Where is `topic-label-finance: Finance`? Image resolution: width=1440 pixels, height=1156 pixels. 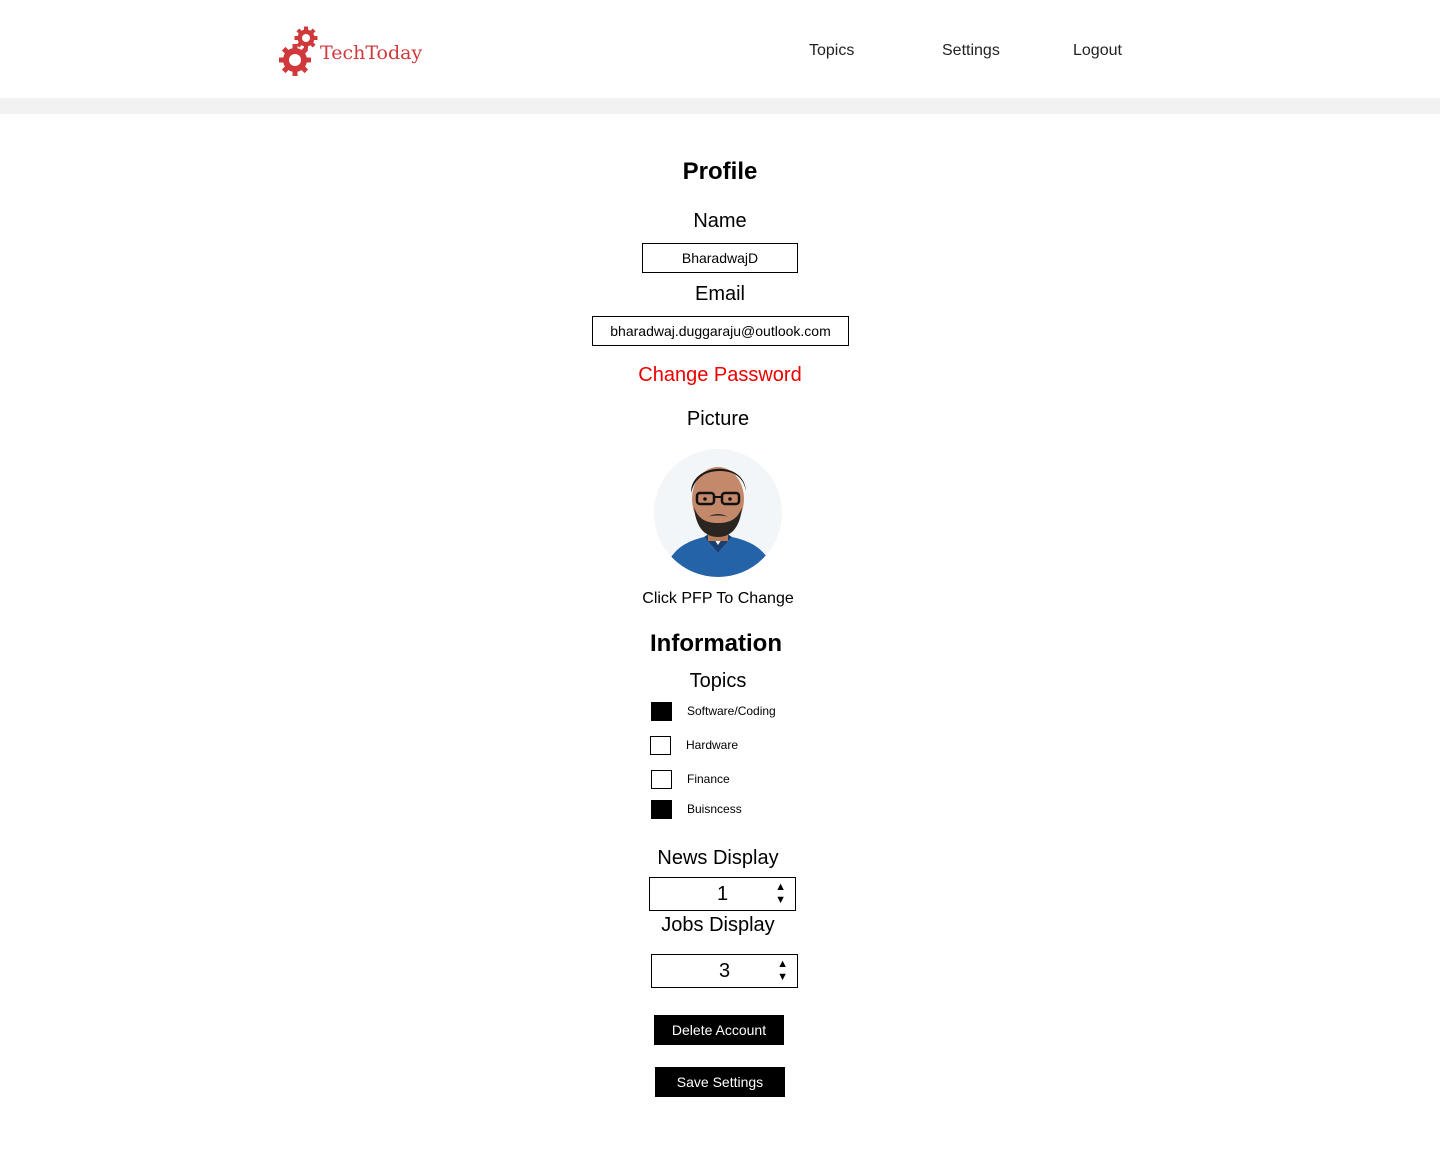
topic-label-finance: Finance is located at coordinates (708, 779).